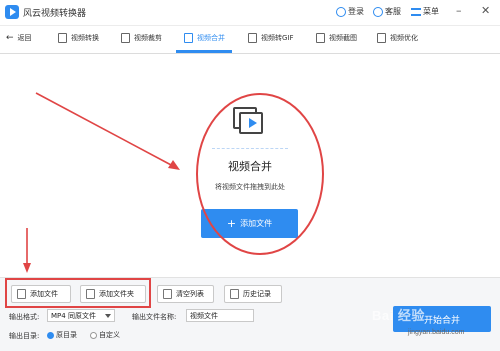  Describe the element at coordinates (436, 332) in the screenshot. I see `watermark-url: jingyan.baidu.com` at that location.